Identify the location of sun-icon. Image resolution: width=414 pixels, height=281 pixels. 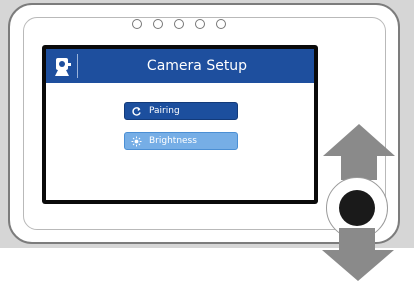
(136, 141).